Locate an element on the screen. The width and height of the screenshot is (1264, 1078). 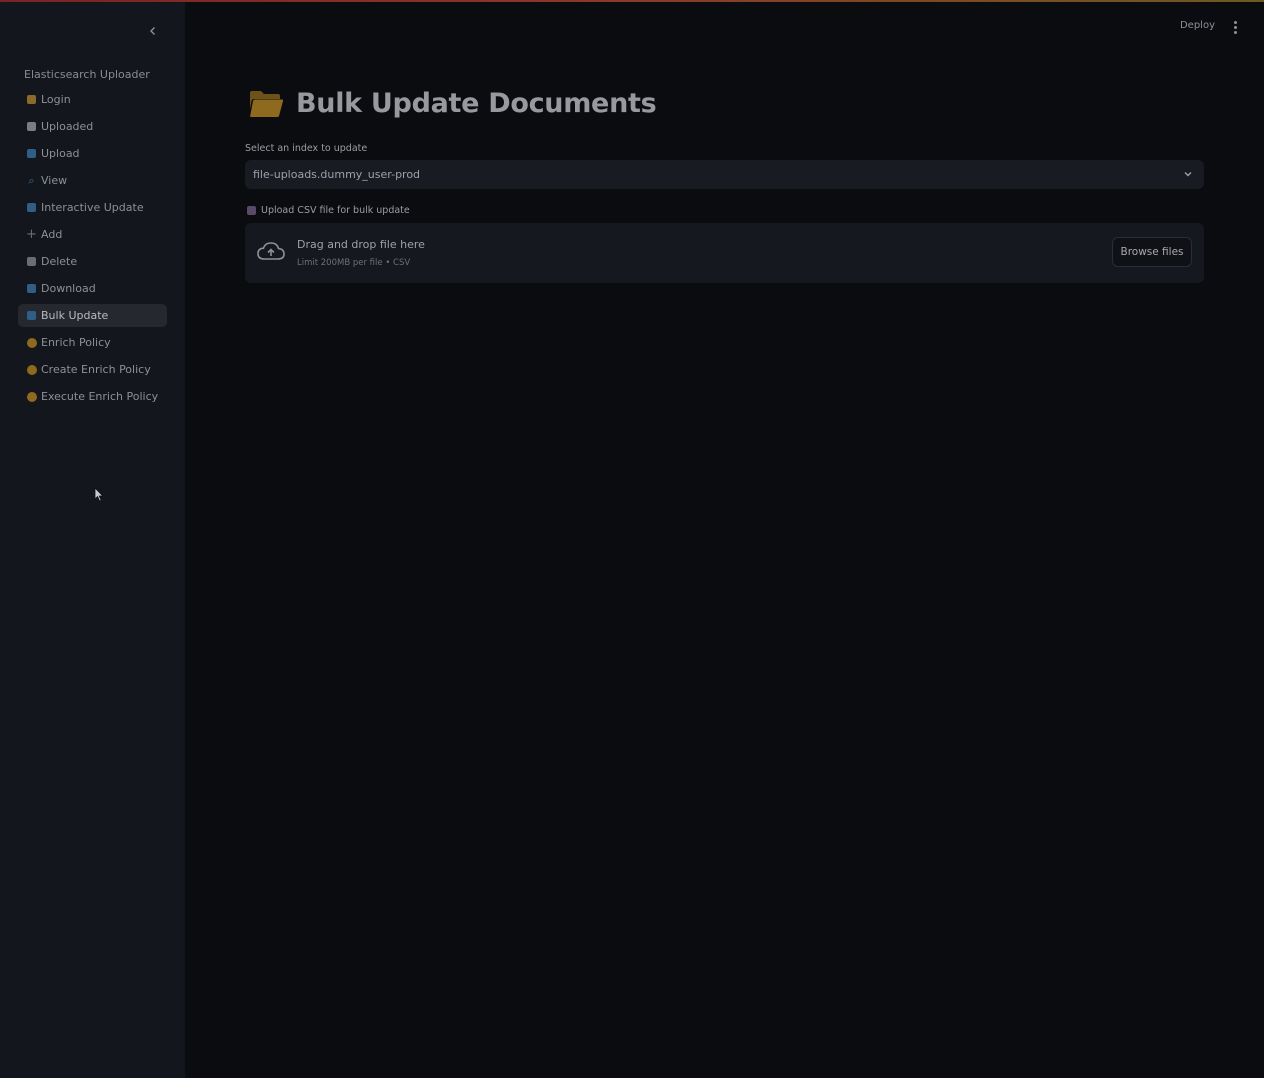
sidebar-item-label: Bulk Update is located at coordinates (75, 315).